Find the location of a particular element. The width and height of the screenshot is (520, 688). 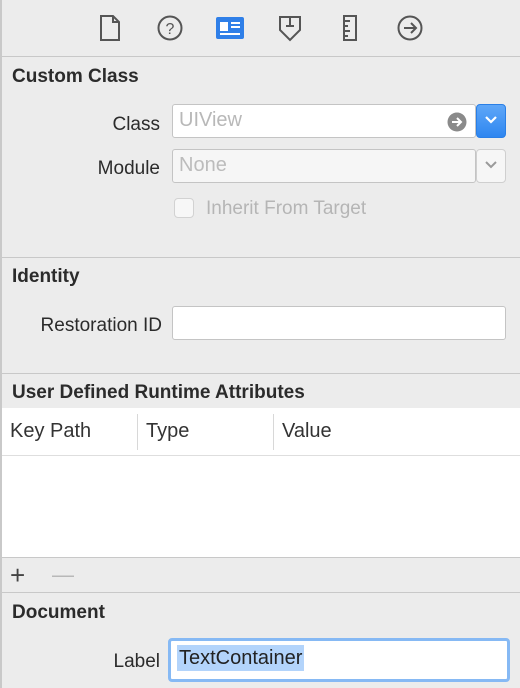

quick-help-icon: ? is located at coordinates (170, 28).